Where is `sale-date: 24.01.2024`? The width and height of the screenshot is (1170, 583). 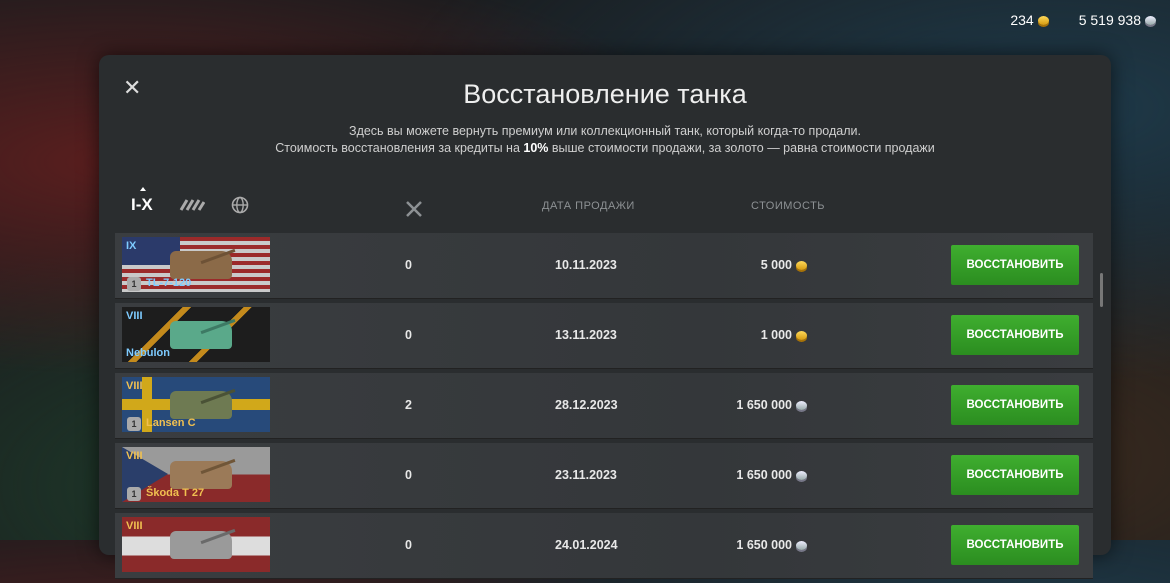 sale-date: 24.01.2024 is located at coordinates (586, 545).